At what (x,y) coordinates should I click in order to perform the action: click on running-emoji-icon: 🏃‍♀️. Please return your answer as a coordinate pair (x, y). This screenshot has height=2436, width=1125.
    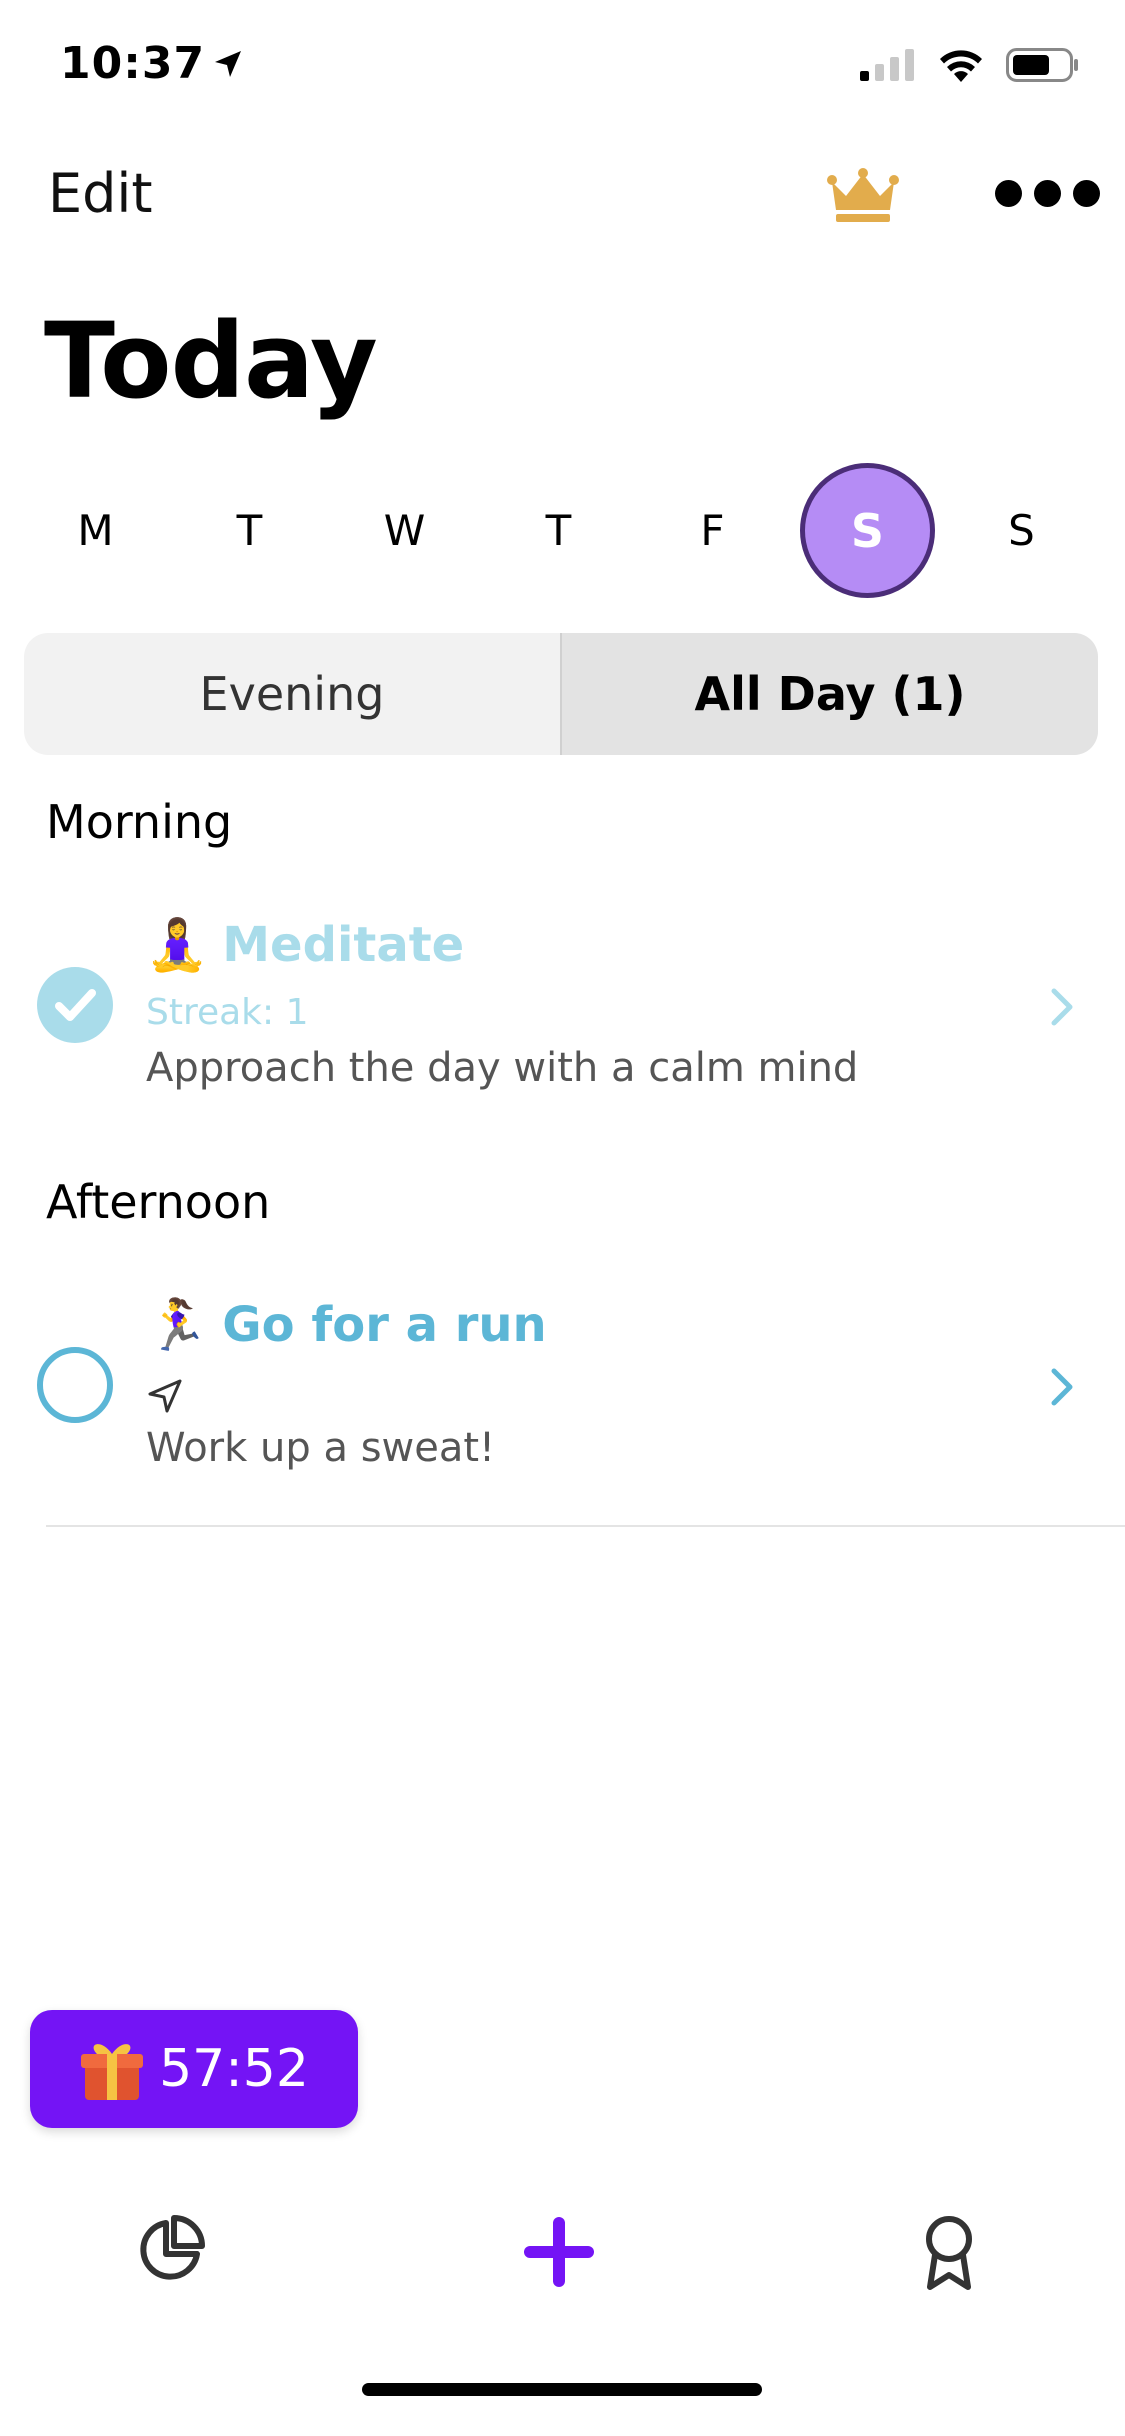
    Looking at the image, I should click on (177, 1325).